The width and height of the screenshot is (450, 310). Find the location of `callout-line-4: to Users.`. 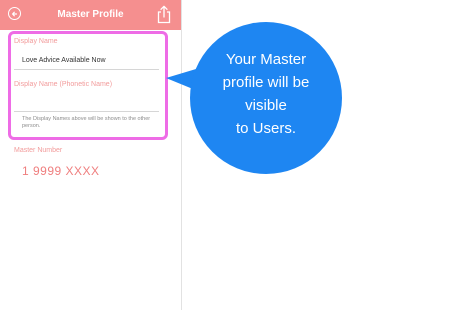

callout-line-4: to Users. is located at coordinates (265, 128).